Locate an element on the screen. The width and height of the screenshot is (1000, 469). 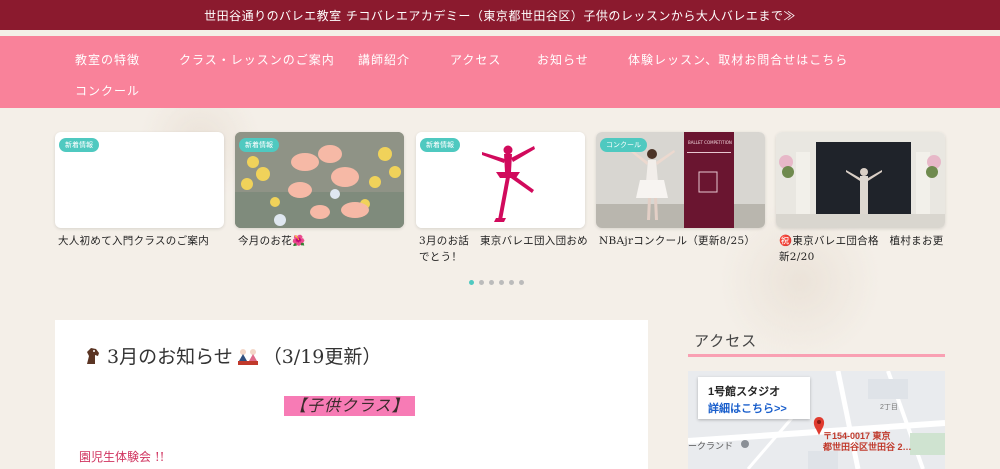
nav-item-instructors: 講師紹介 is located at coordinates (384, 59).